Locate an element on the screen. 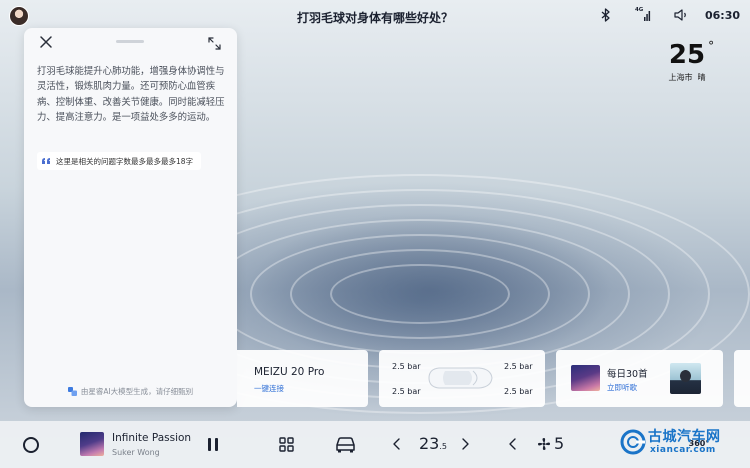 This screenshot has height=468, width=750. playlist-cover is located at coordinates (585, 378).